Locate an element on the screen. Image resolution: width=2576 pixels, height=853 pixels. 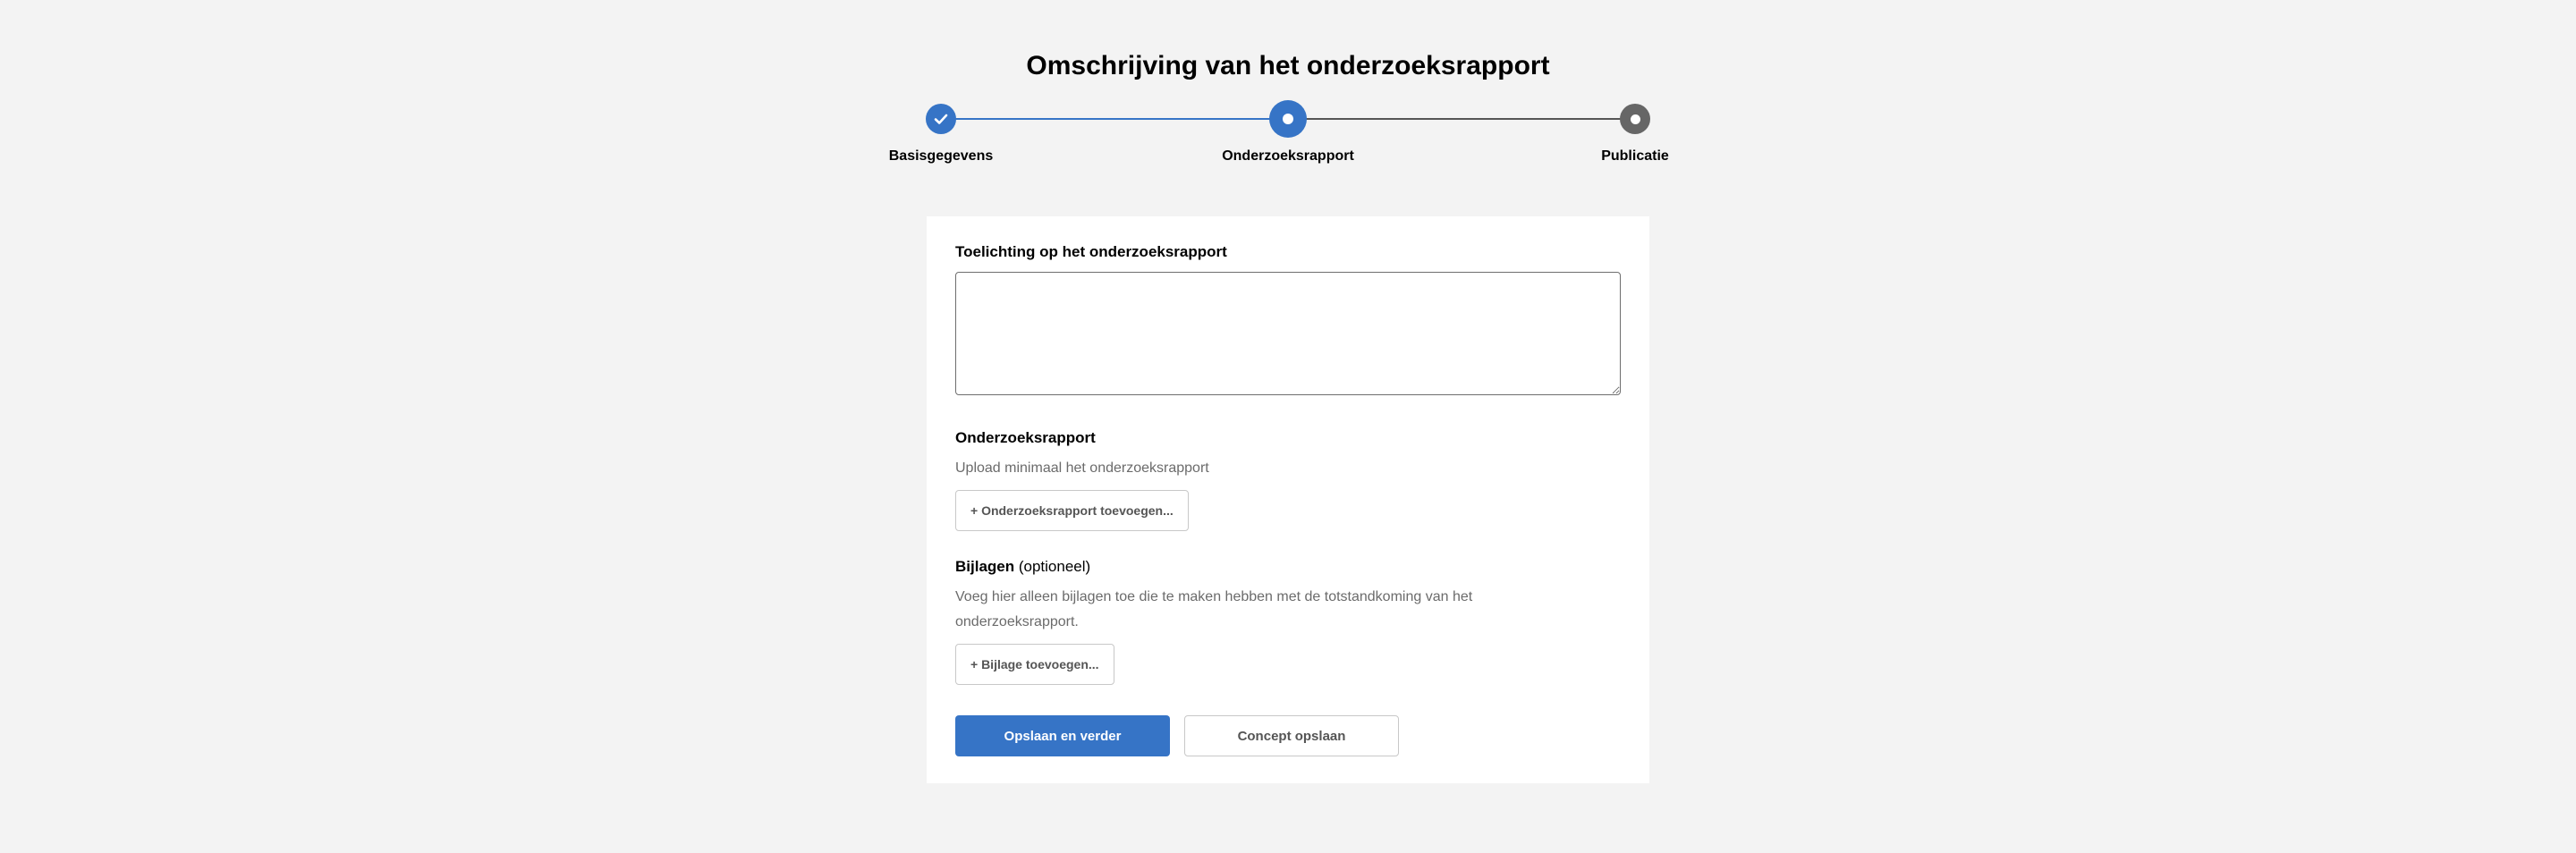
check-icon is located at coordinates (941, 119).